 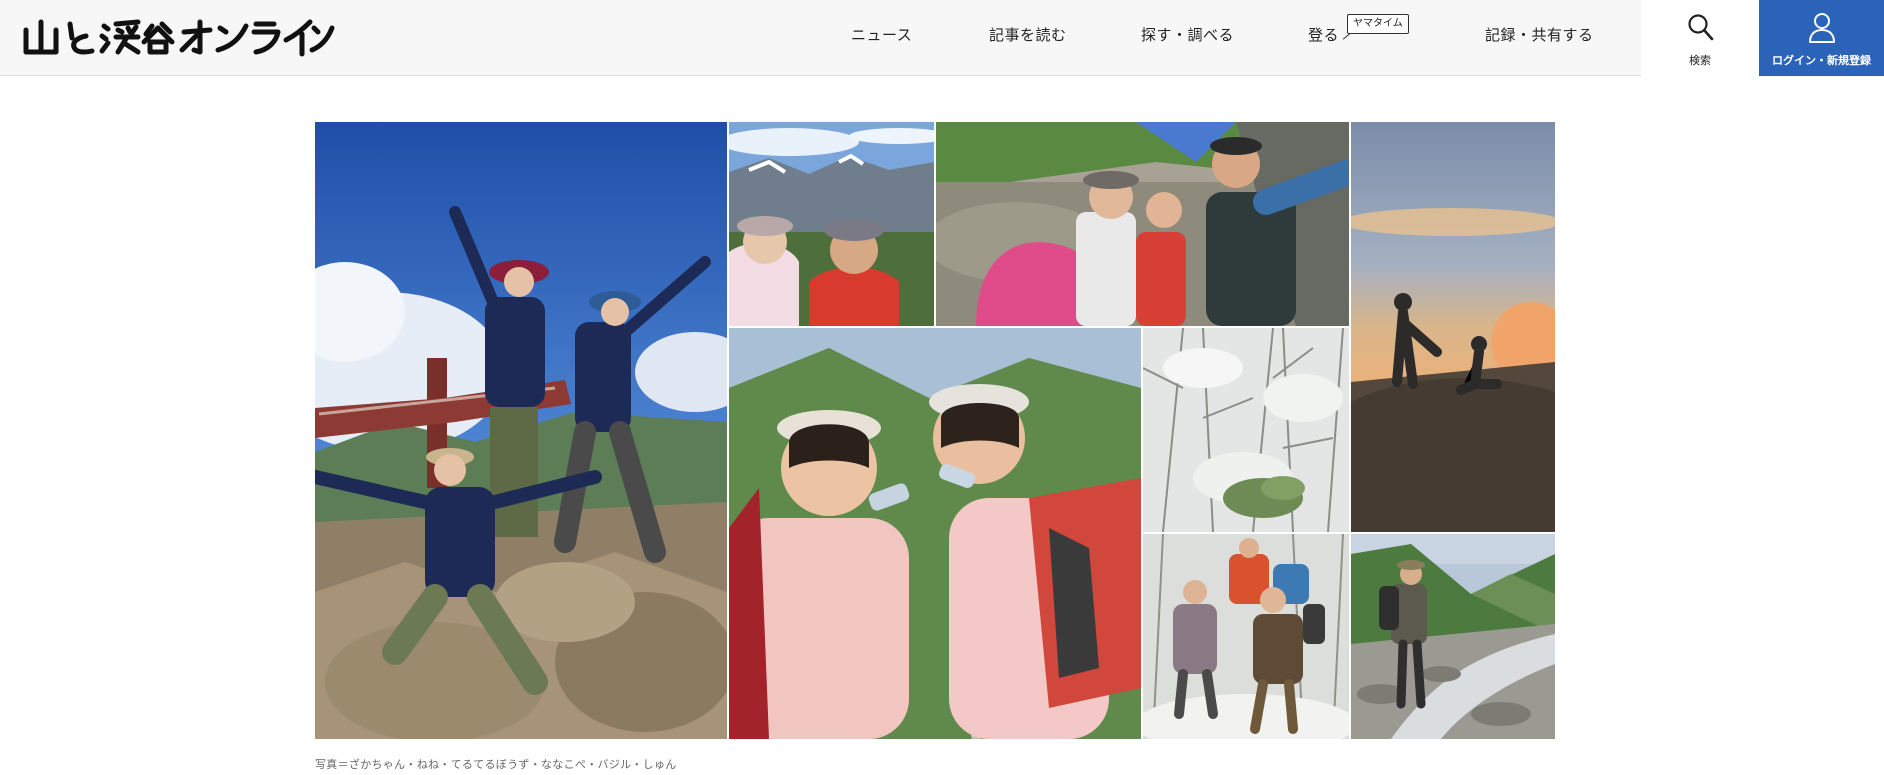 I want to click on snowy-forest-photo, so click(x=1246, y=430).